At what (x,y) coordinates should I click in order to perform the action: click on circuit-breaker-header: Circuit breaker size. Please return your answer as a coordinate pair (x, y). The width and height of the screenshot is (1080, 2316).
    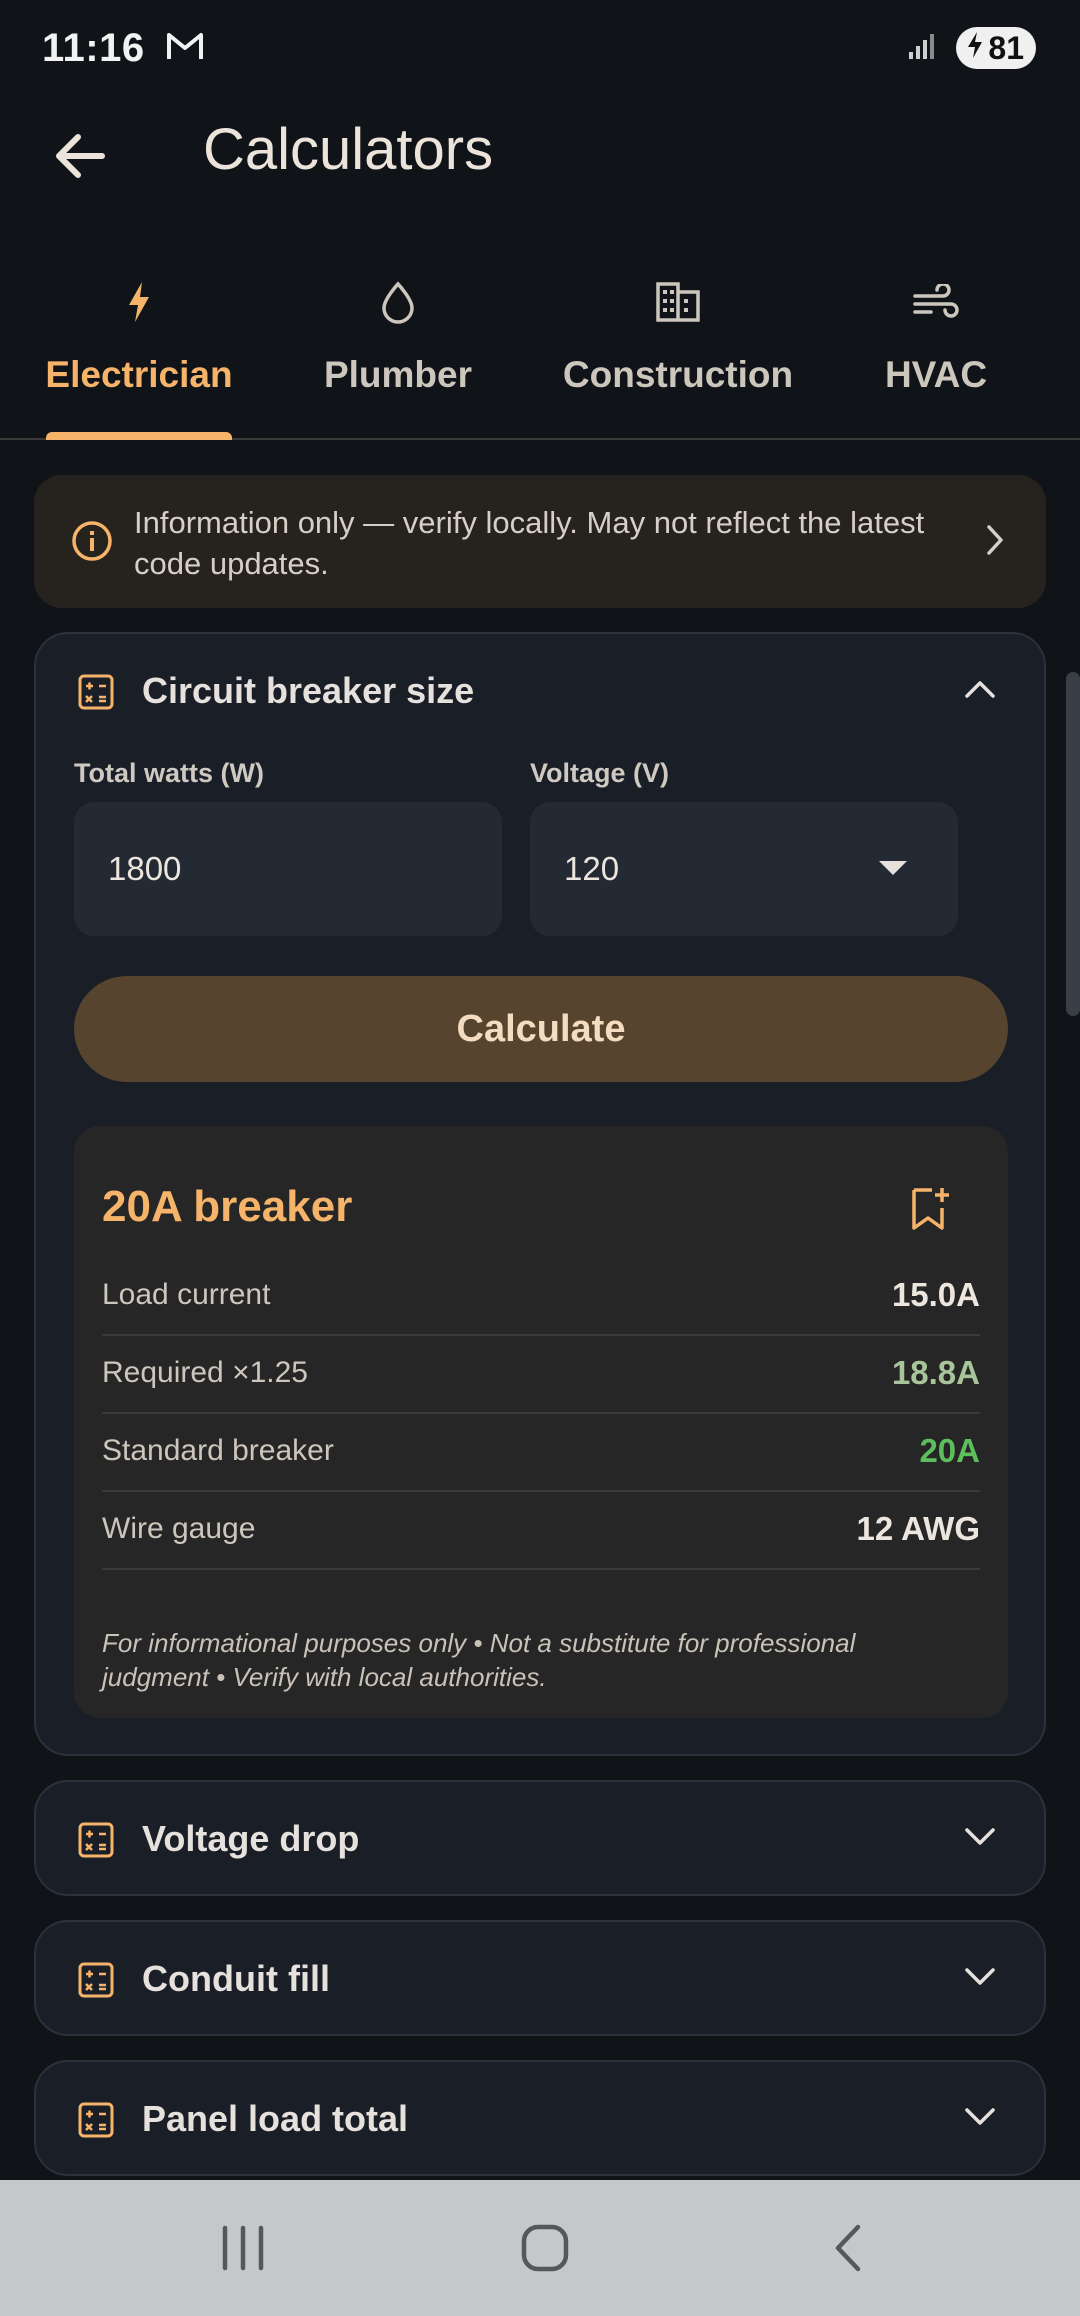
    Looking at the image, I should click on (540, 692).